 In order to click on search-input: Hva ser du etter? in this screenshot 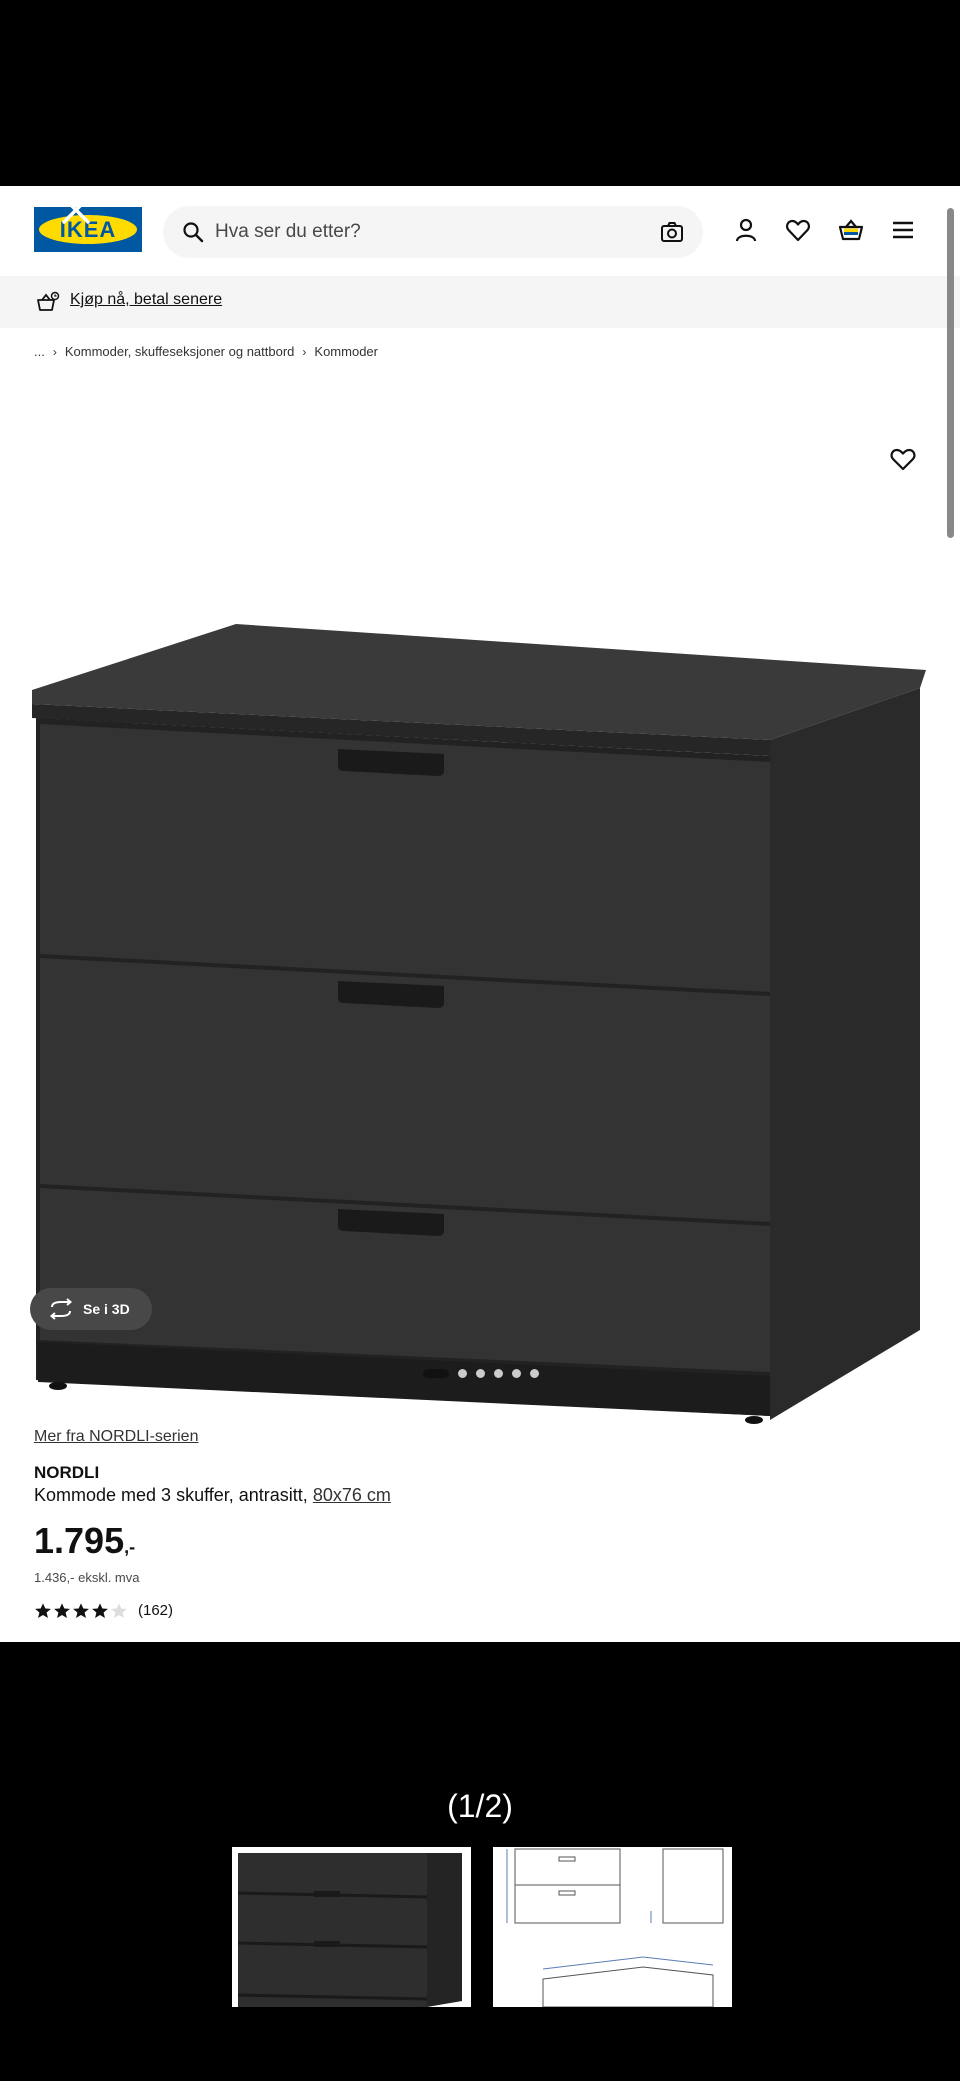, I will do `click(288, 232)`.